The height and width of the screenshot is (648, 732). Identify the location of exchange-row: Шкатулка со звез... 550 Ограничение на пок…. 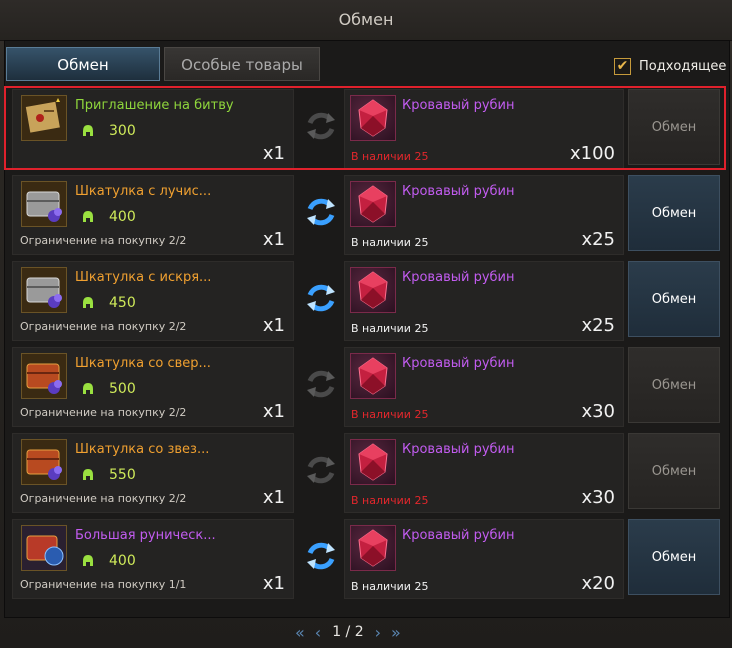
(366, 474).